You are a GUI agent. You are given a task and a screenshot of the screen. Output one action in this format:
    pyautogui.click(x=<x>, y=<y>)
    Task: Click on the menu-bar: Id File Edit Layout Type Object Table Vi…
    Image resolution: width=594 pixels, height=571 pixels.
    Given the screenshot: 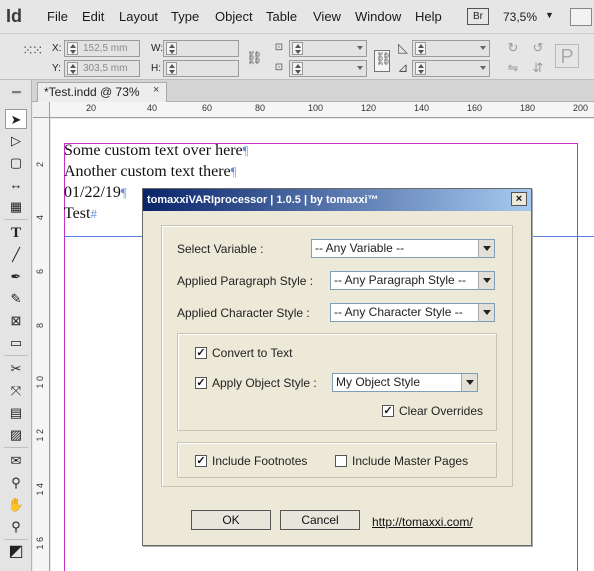 What is the action you would take?
    pyautogui.click(x=297, y=17)
    